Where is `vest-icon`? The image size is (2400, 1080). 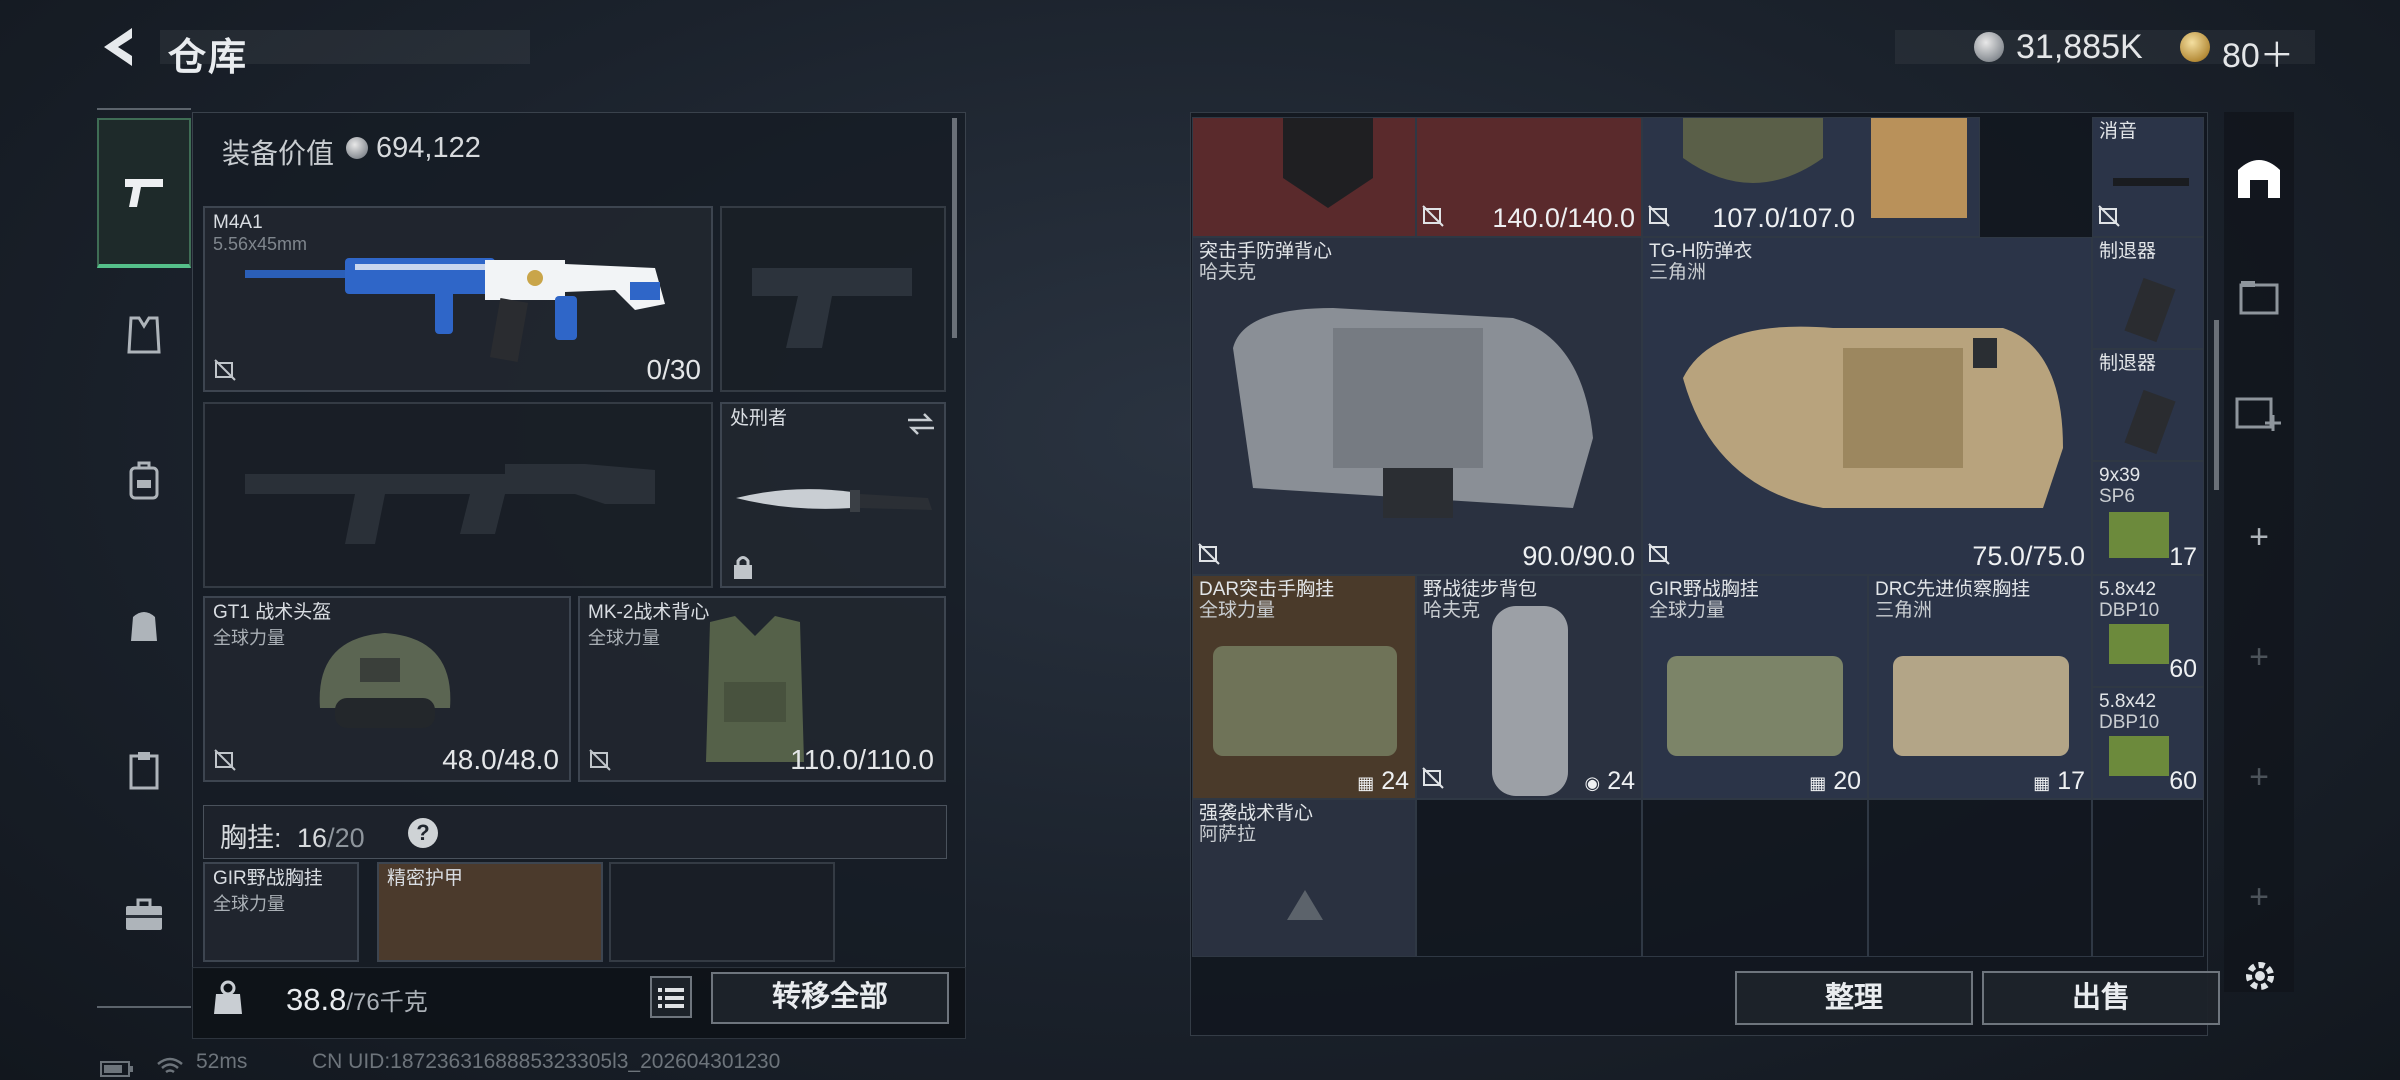
vest-icon is located at coordinates (144, 335).